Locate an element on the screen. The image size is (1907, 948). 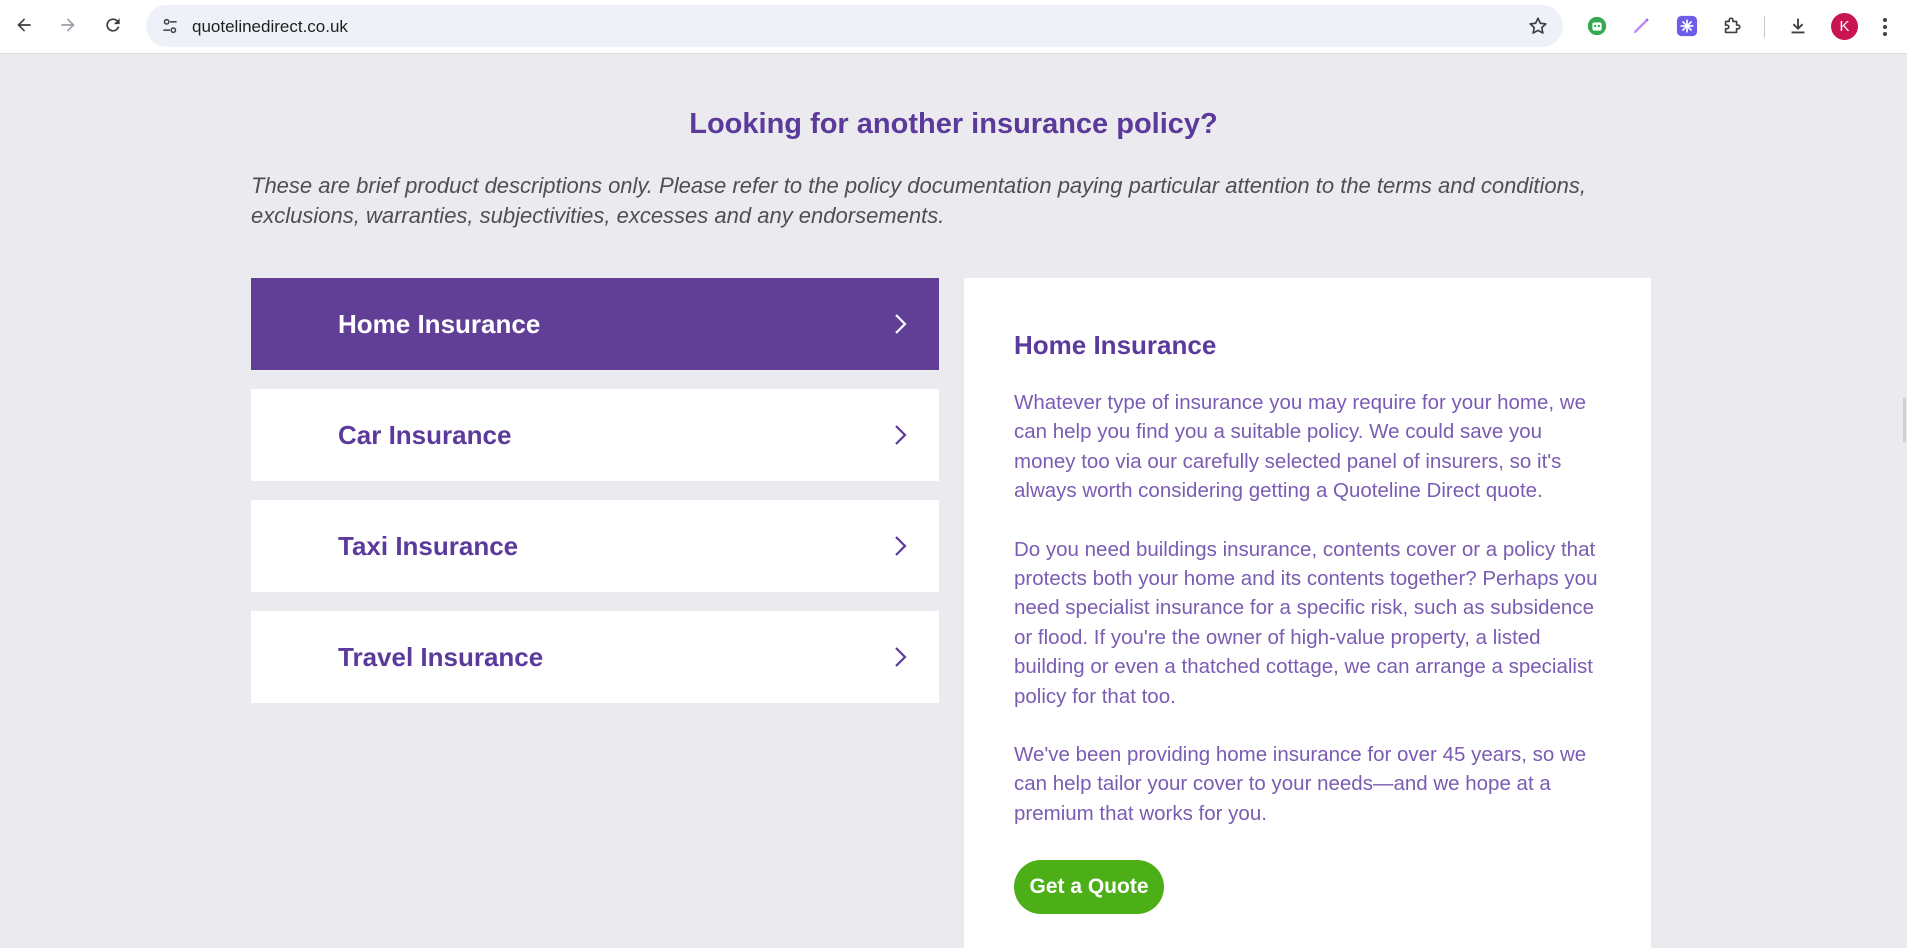
profile-avatar: K is located at coordinates (1844, 26).